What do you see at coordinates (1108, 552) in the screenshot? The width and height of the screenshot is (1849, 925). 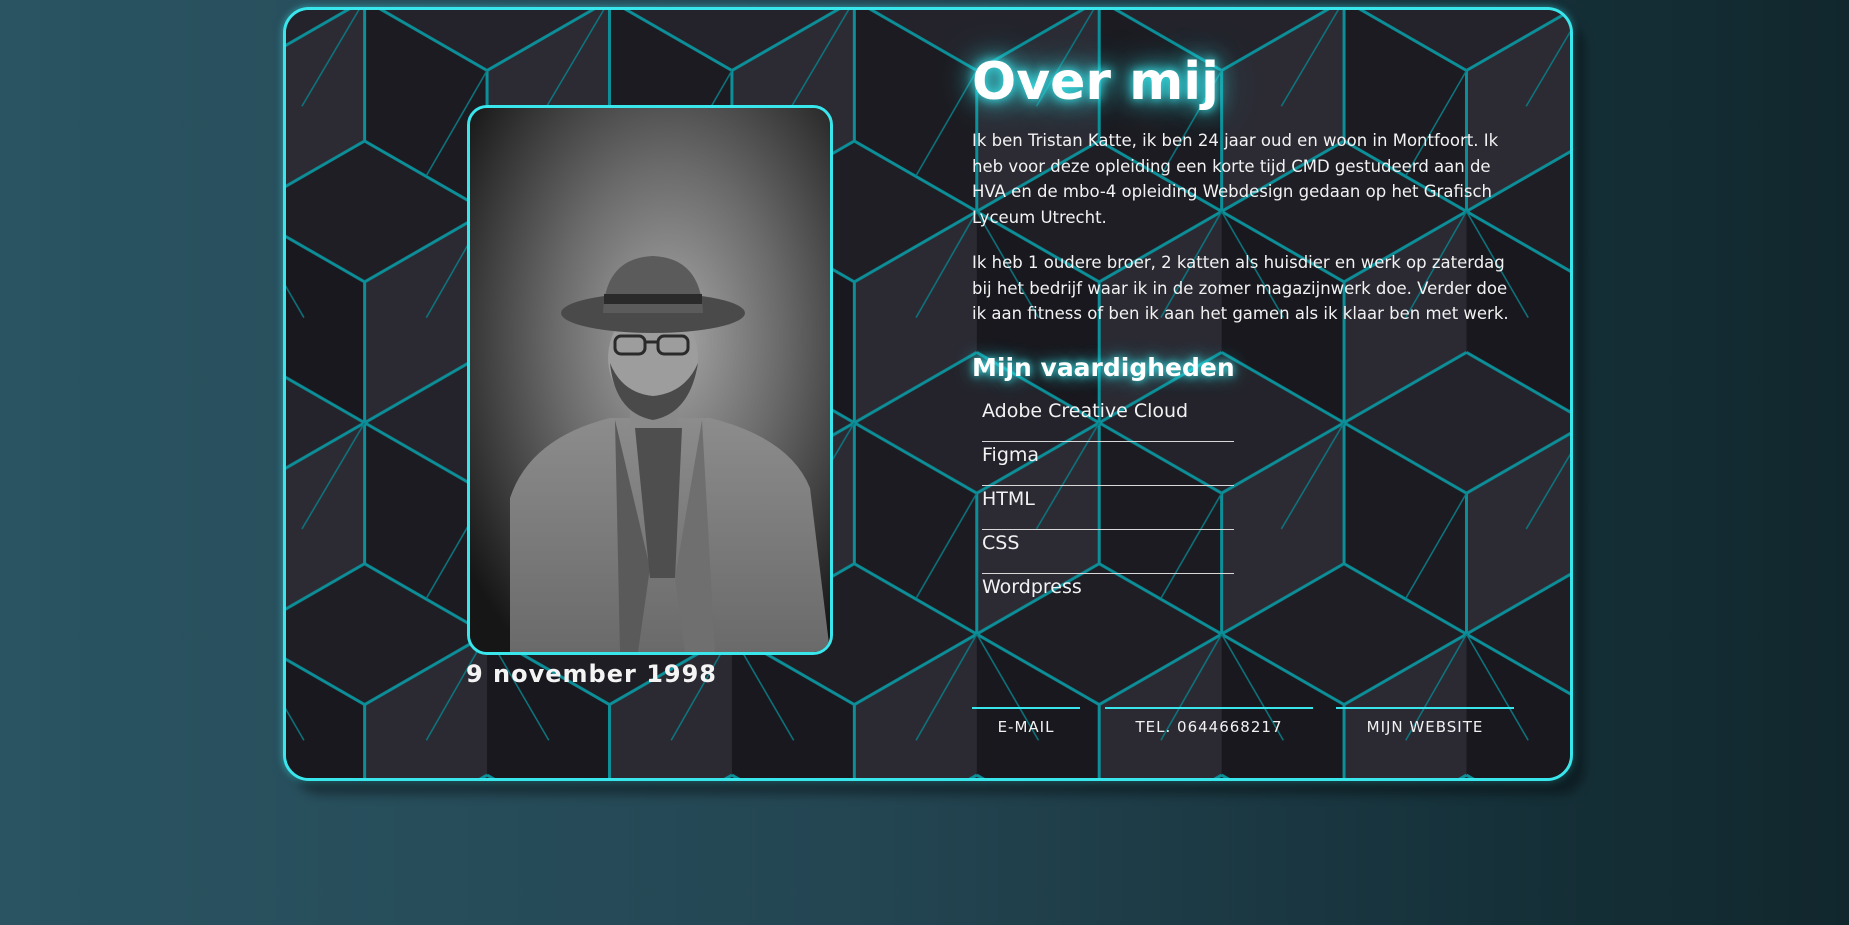 I see `skill-item: CSS` at bounding box center [1108, 552].